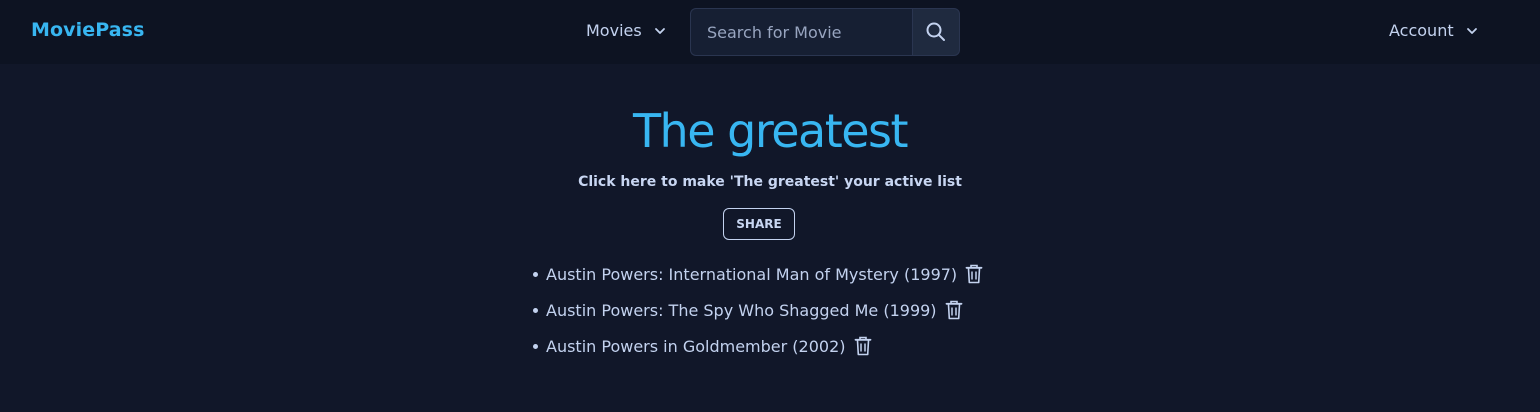 The height and width of the screenshot is (412, 1540). Describe the element at coordinates (759, 224) in the screenshot. I see `share-button: SHARE` at that location.